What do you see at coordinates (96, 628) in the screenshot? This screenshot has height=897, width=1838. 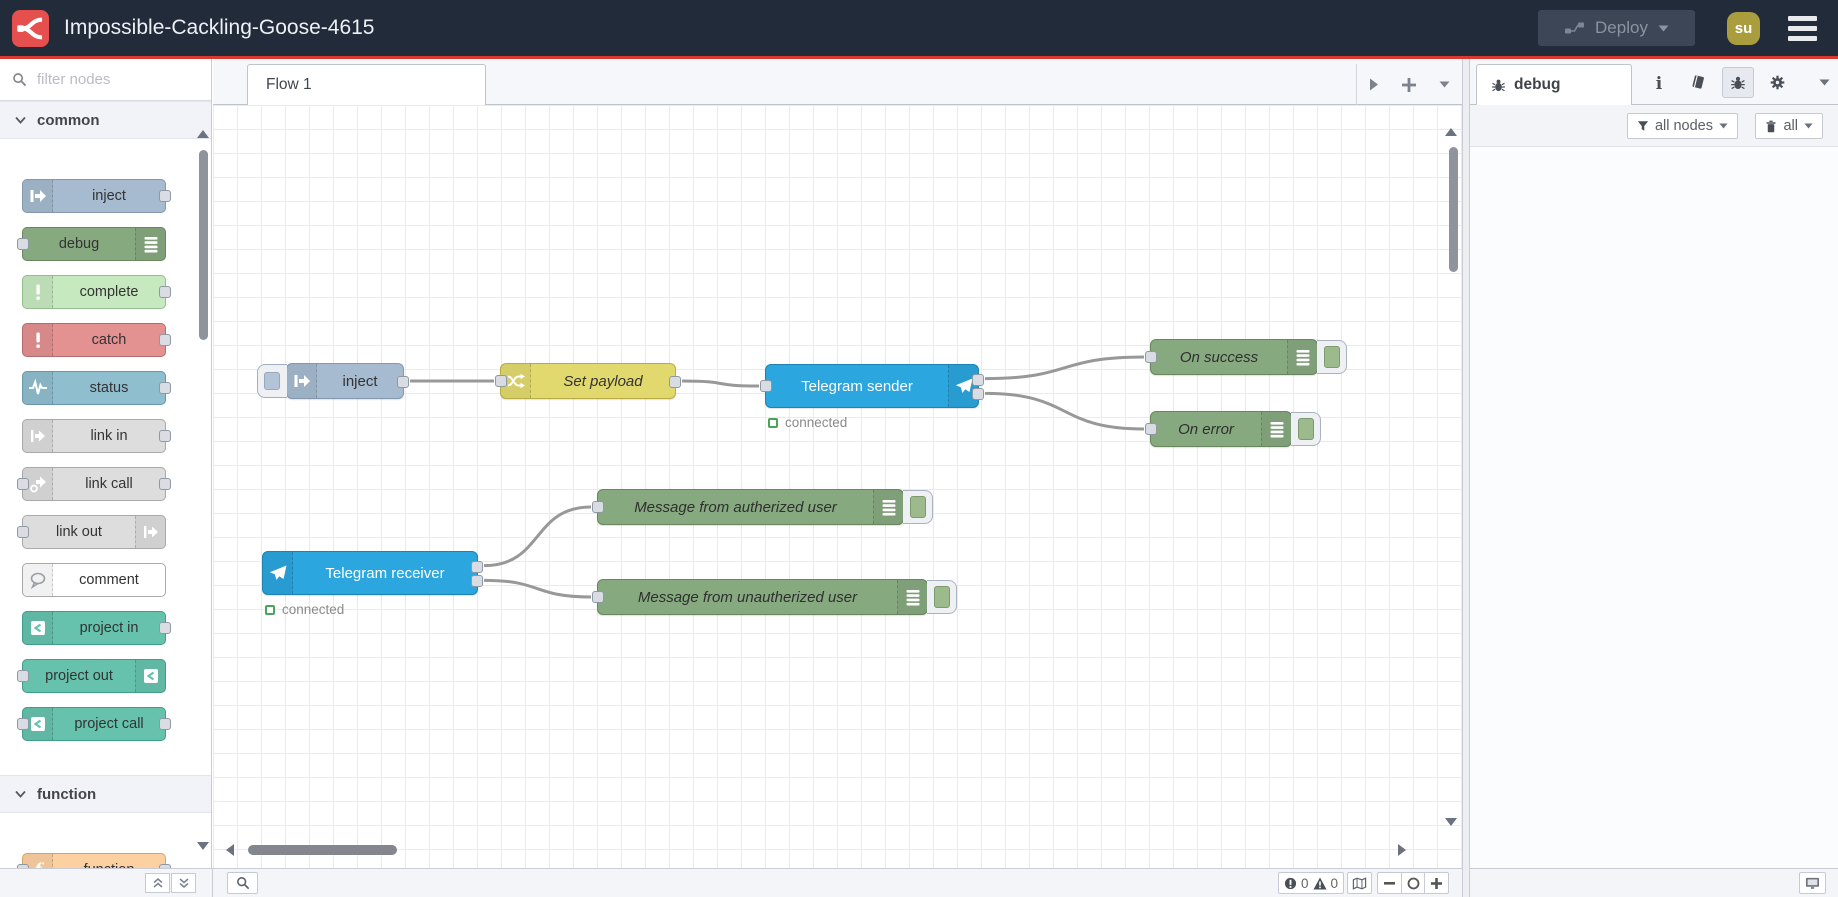 I see `palette-node-project-in: project in` at bounding box center [96, 628].